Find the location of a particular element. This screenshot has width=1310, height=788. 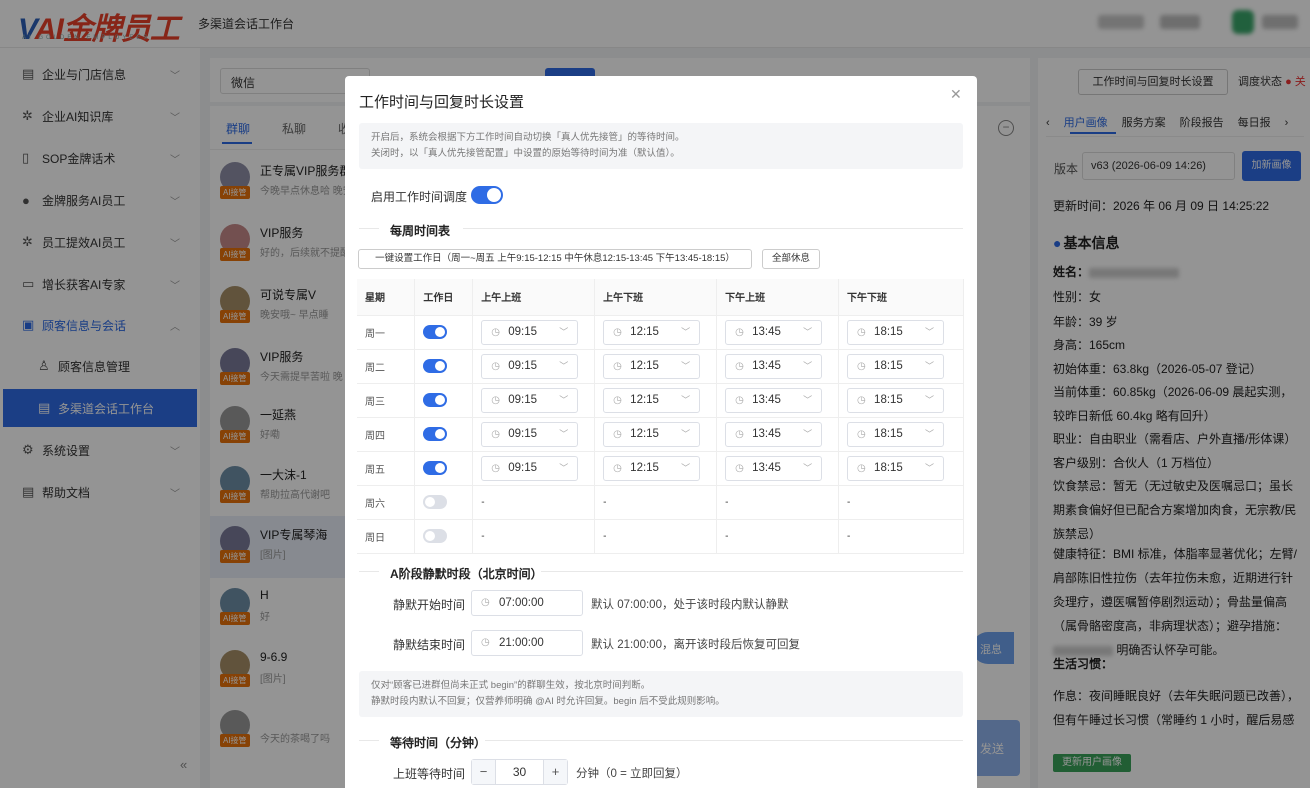

quiet-end-label: 静默结束时间 is located at coordinates (429, 645).